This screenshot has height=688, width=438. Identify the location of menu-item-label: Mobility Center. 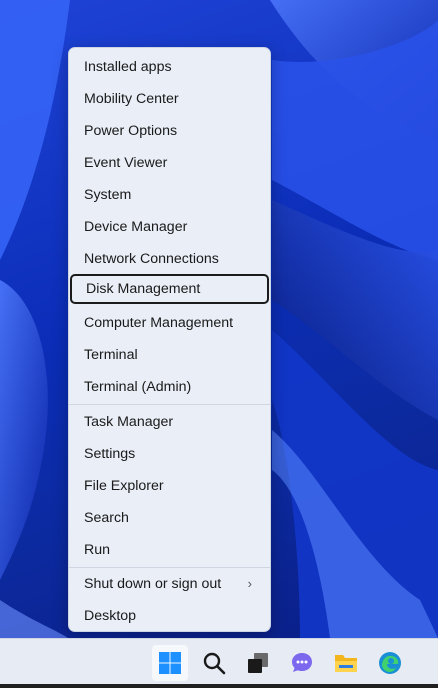
(131, 99).